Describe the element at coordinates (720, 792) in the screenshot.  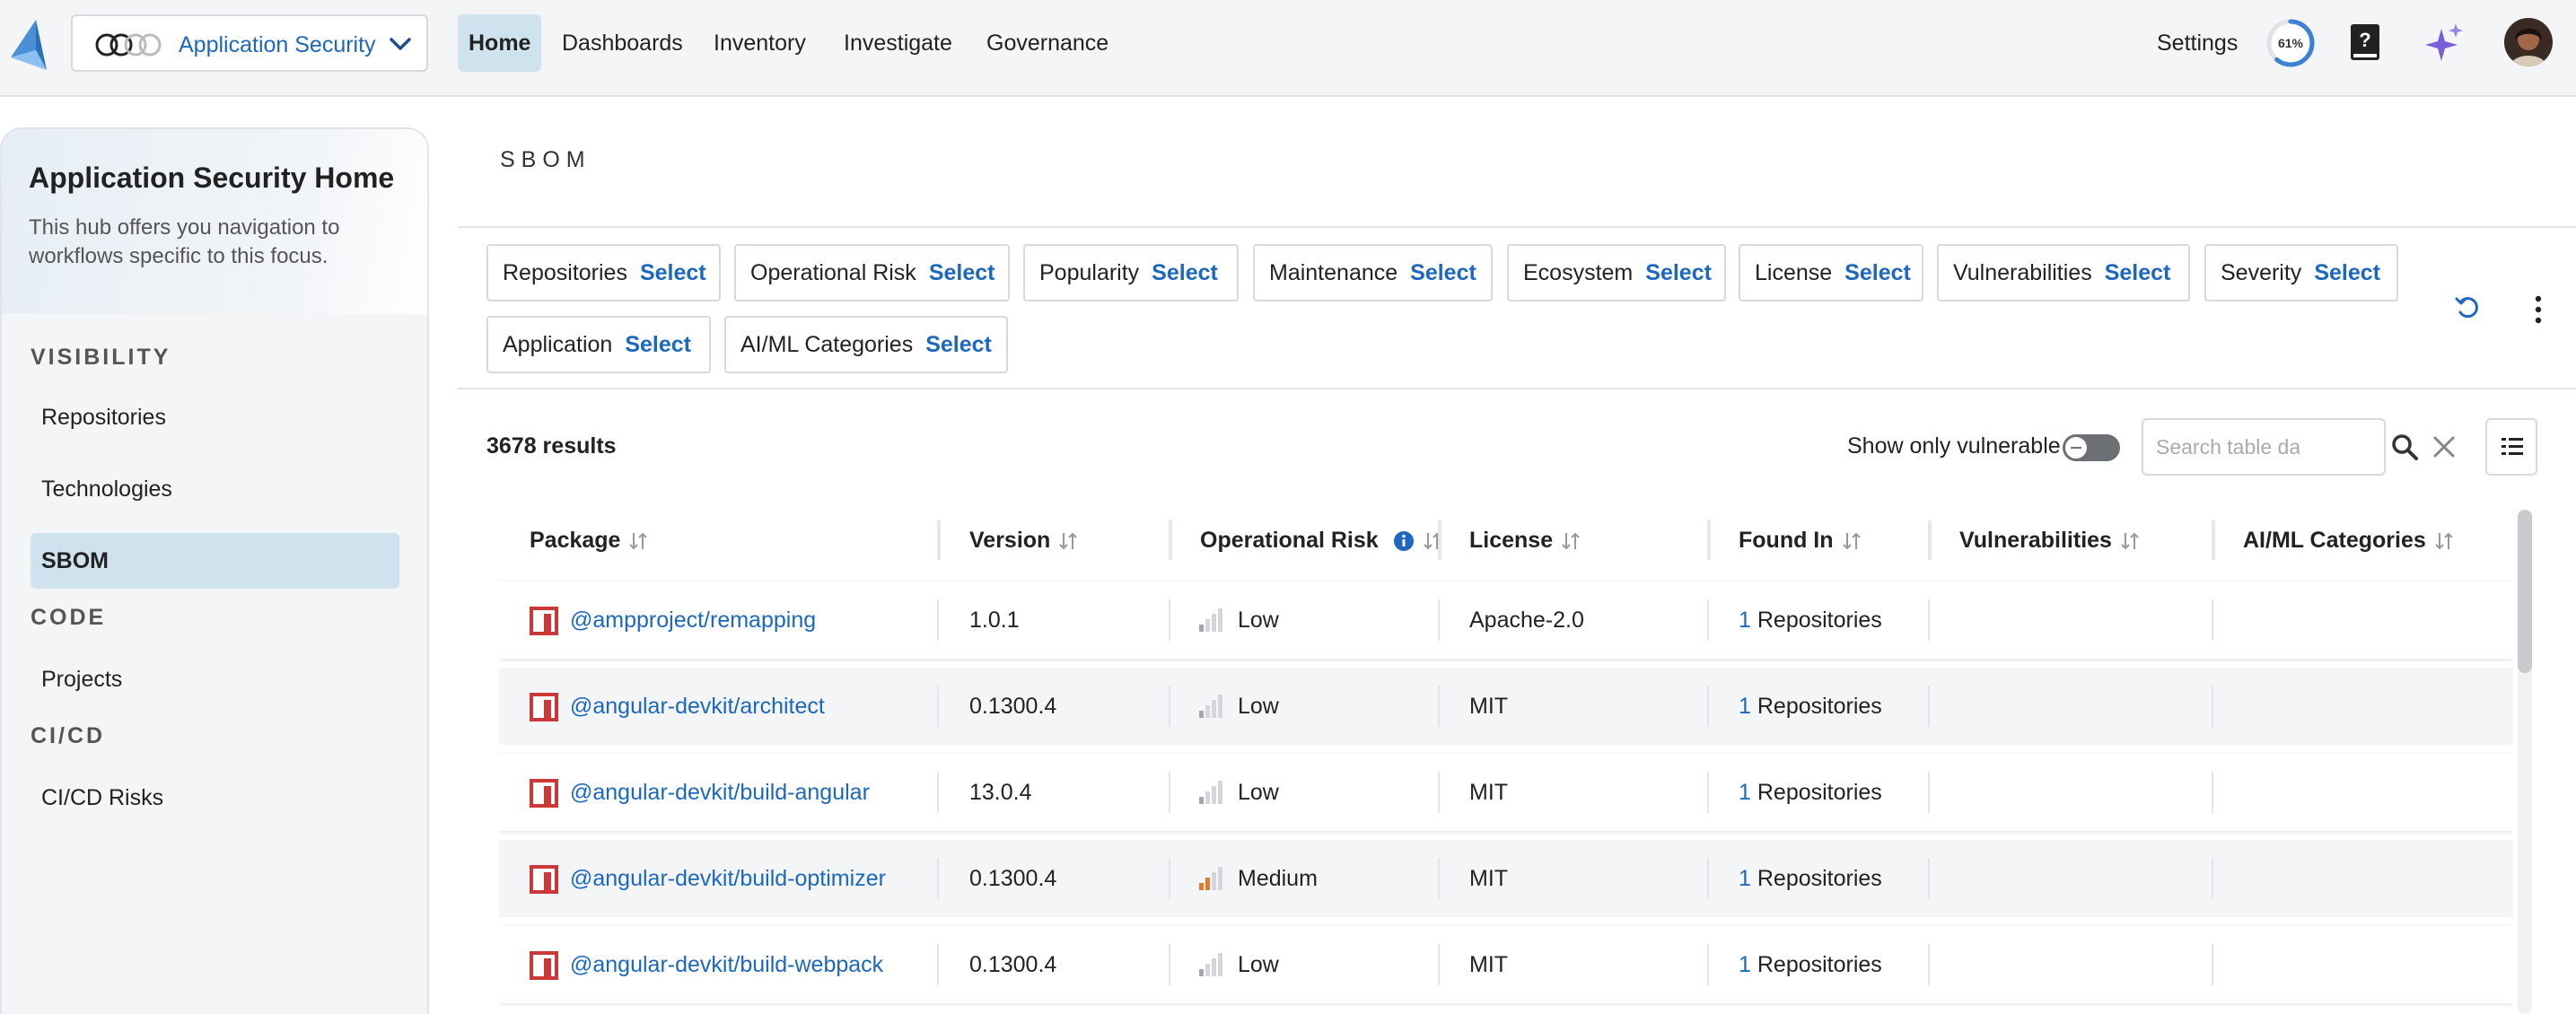
I see `package-link: @angular-devkit/build-angular` at that location.